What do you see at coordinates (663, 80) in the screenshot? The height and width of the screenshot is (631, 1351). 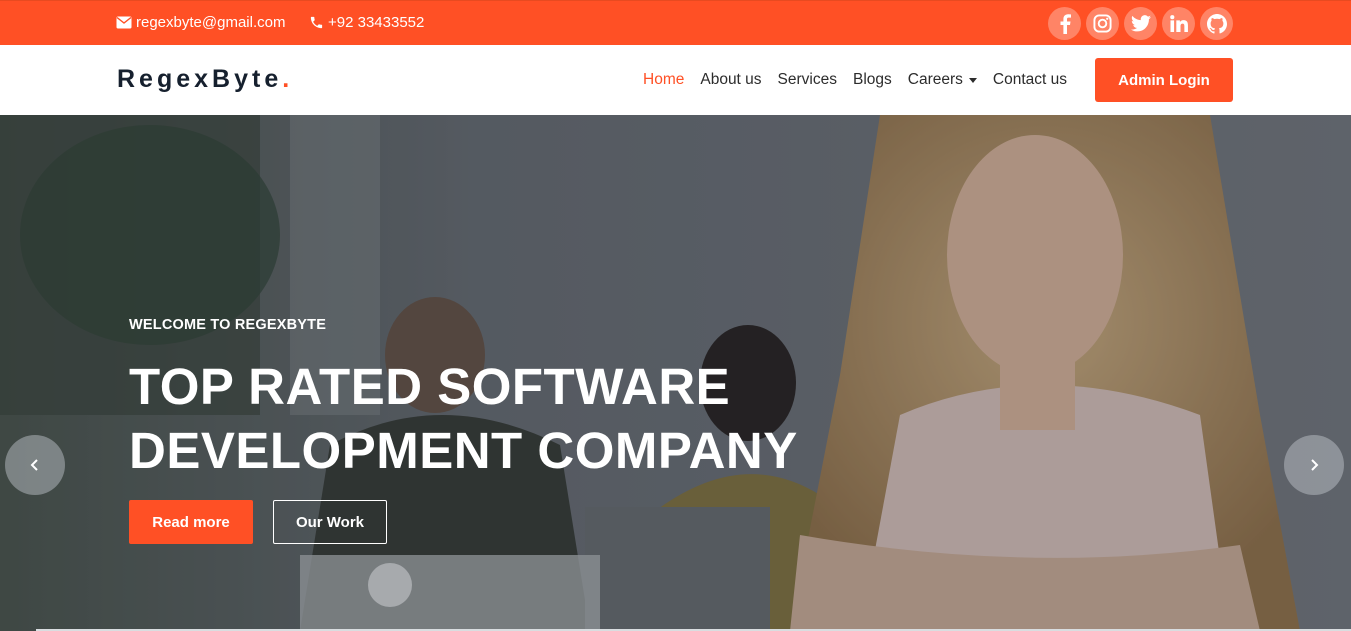 I see `nav-home: Home` at bounding box center [663, 80].